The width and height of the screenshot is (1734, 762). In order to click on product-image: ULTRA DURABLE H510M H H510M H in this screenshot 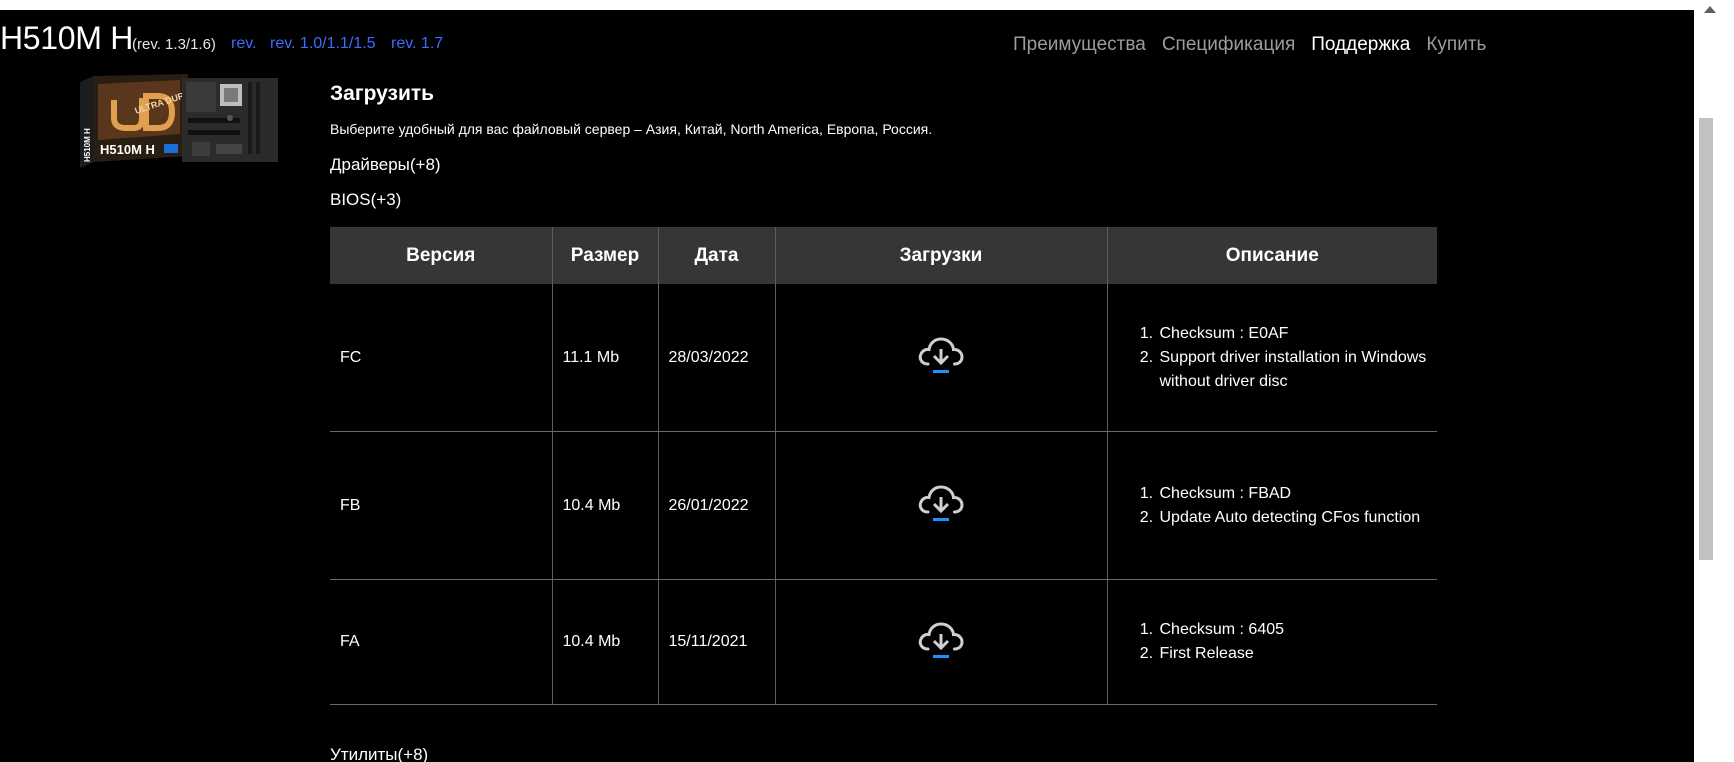, I will do `click(180, 122)`.